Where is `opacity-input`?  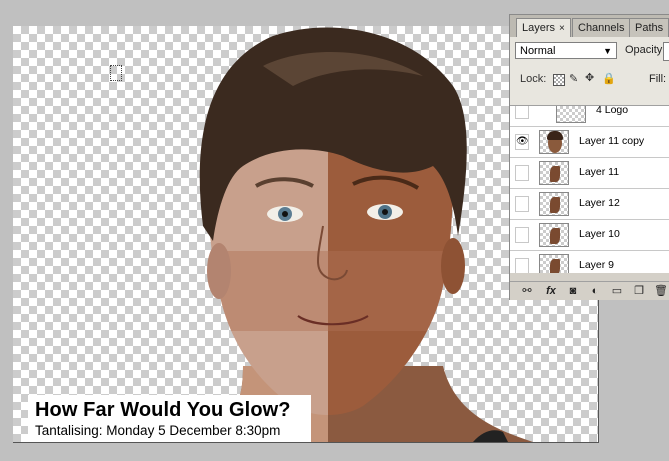
opacity-input is located at coordinates (666, 51).